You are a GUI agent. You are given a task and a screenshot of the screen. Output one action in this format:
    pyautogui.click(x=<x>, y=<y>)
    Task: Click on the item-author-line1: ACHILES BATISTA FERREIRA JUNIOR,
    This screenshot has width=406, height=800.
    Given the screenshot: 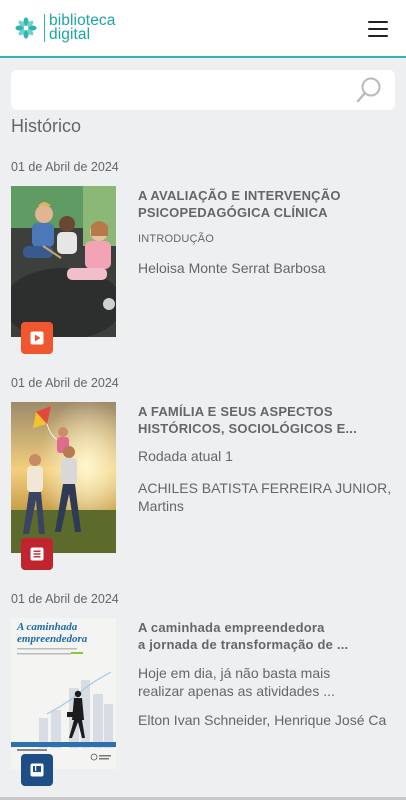 What is the action you would take?
    pyautogui.click(x=265, y=488)
    